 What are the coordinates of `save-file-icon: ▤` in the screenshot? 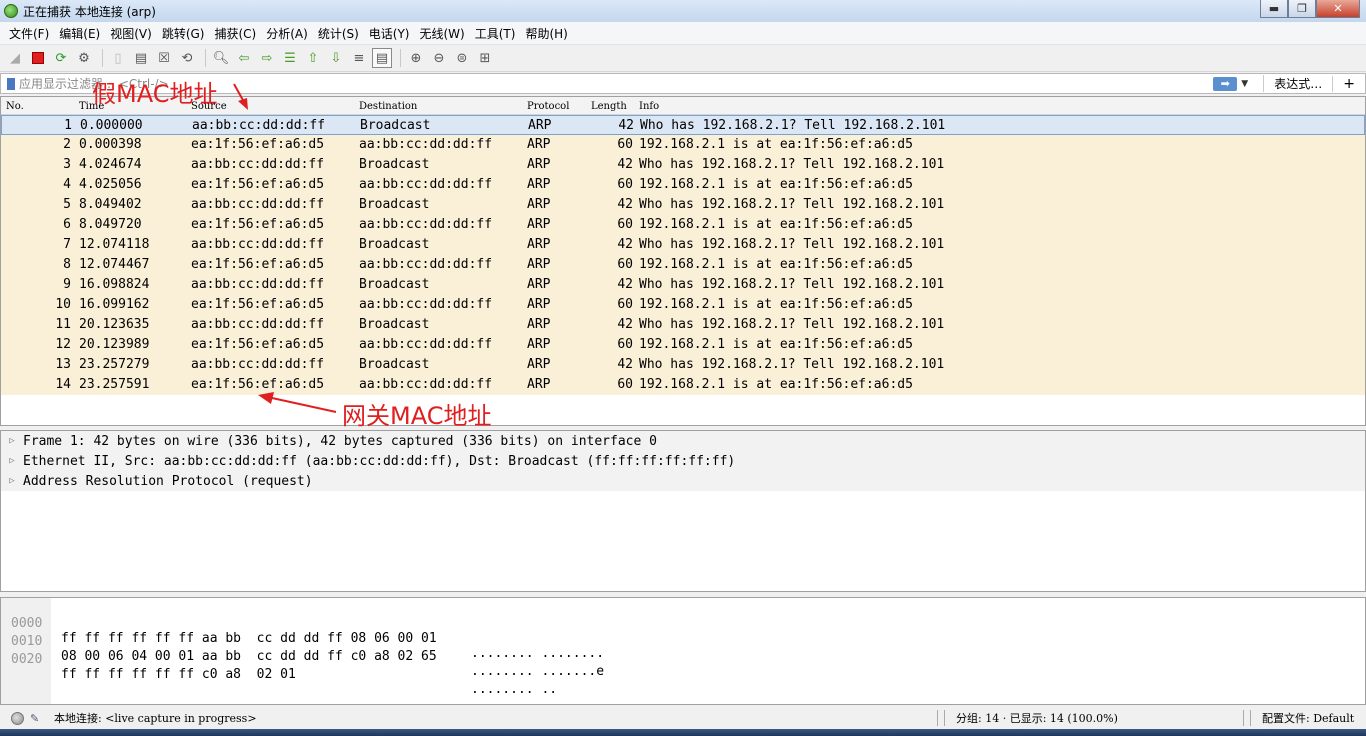 It's located at (141, 58).